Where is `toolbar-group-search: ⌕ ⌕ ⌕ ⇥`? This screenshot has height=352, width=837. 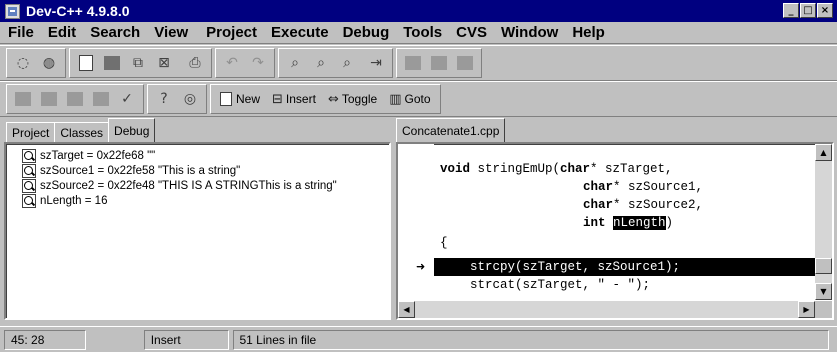
toolbar-group-search: ⌕ ⌕ ⌕ ⇥ is located at coordinates (335, 63).